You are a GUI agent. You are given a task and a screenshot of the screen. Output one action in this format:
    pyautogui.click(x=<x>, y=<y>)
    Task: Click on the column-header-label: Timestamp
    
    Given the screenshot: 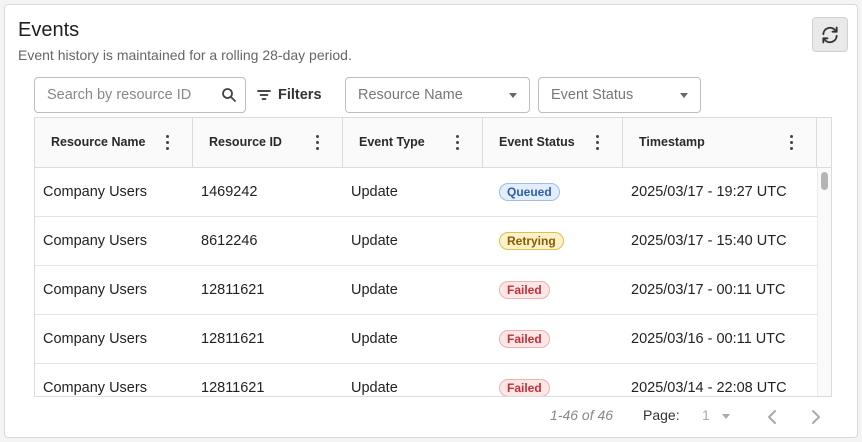 What is the action you would take?
    pyautogui.click(x=672, y=142)
    